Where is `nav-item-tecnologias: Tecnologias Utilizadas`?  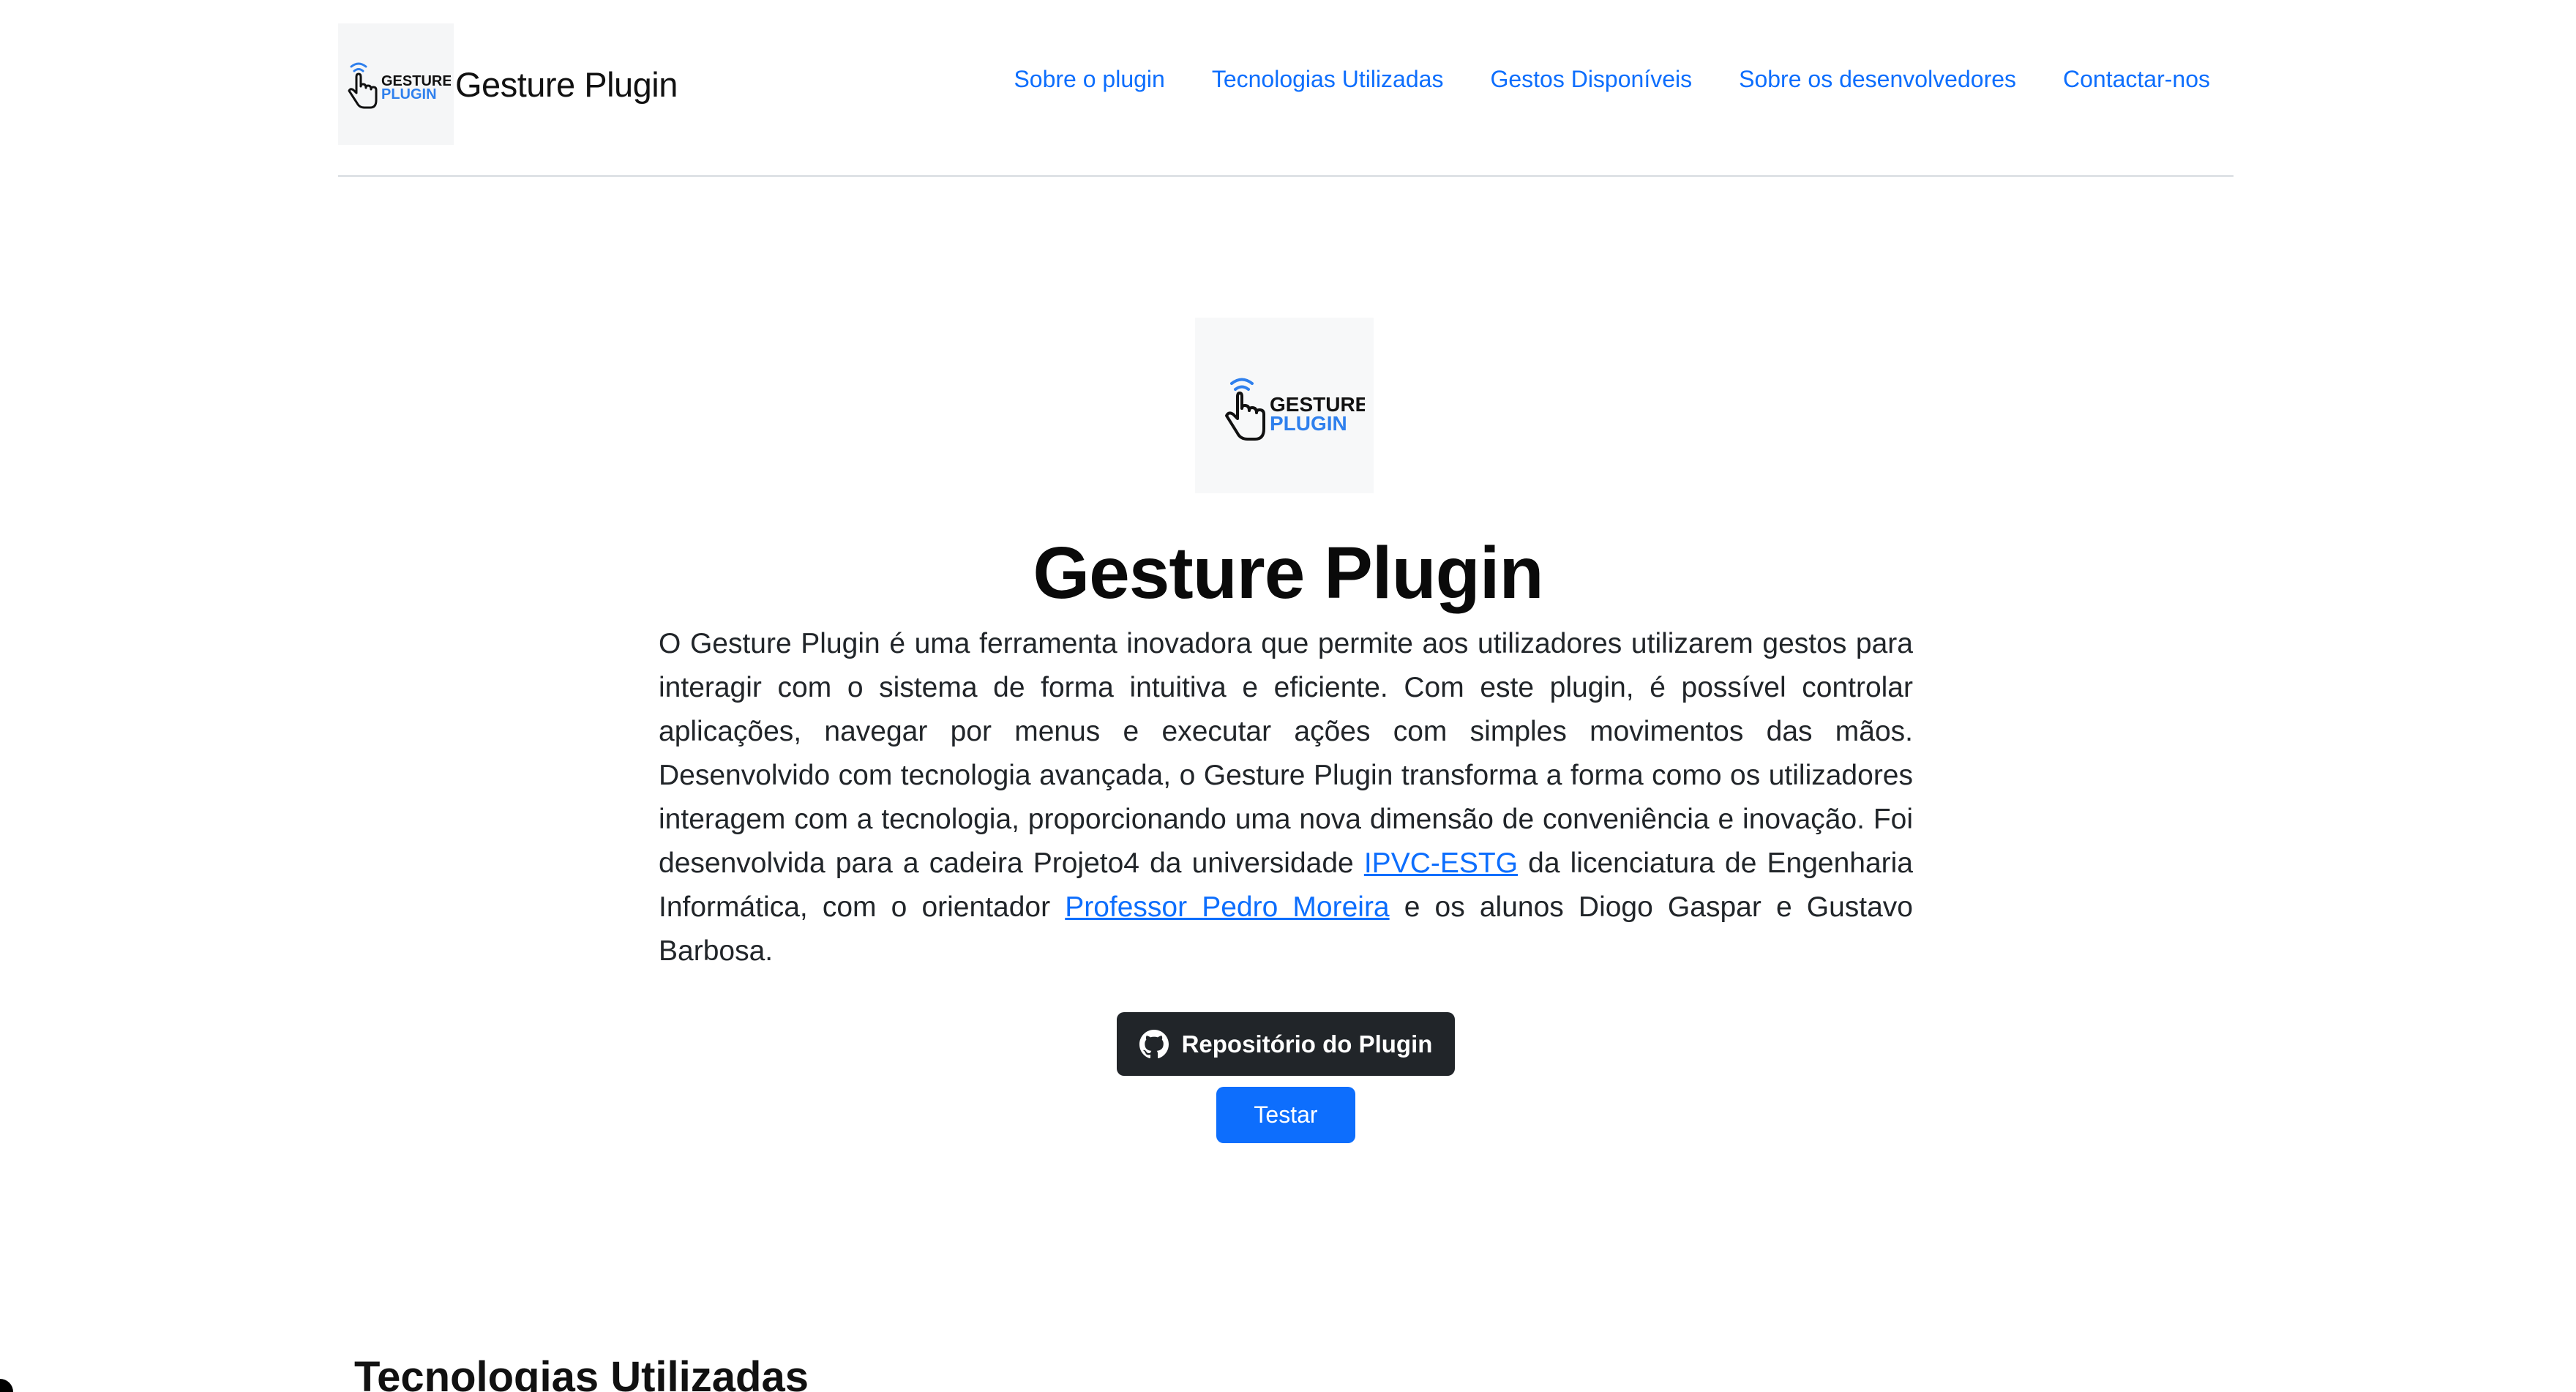
nav-item-tecnologias: Tecnologias Utilizadas is located at coordinates (1328, 79).